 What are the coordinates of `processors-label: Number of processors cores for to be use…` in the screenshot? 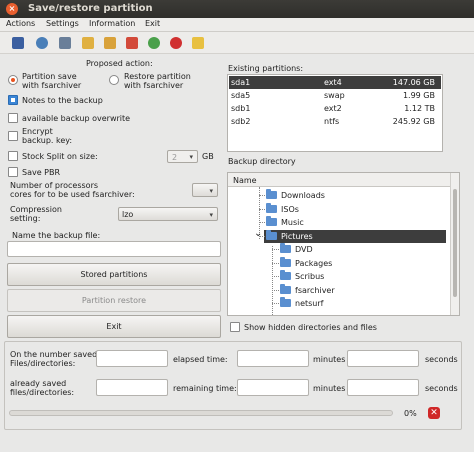 It's located at (72, 190).